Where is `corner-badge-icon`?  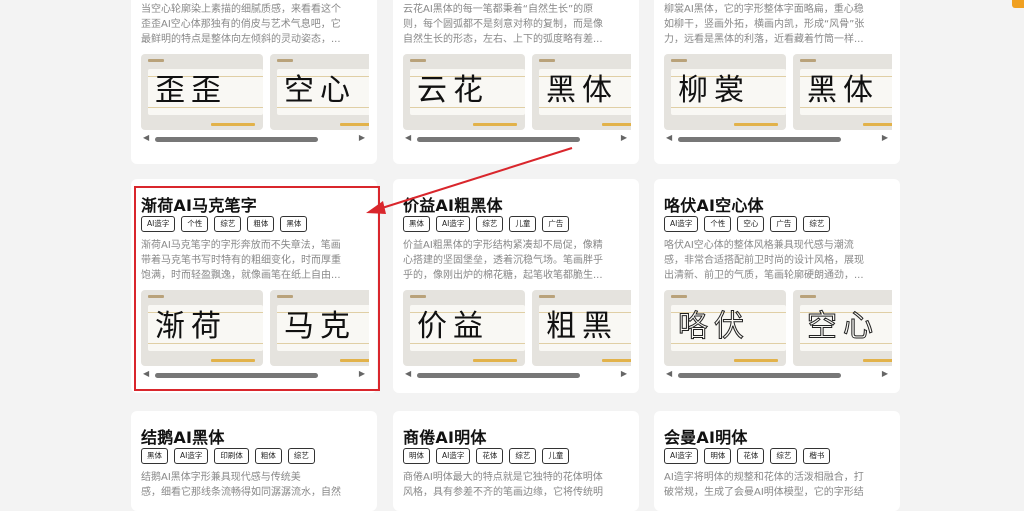
corner-badge-icon is located at coordinates (1018, 4).